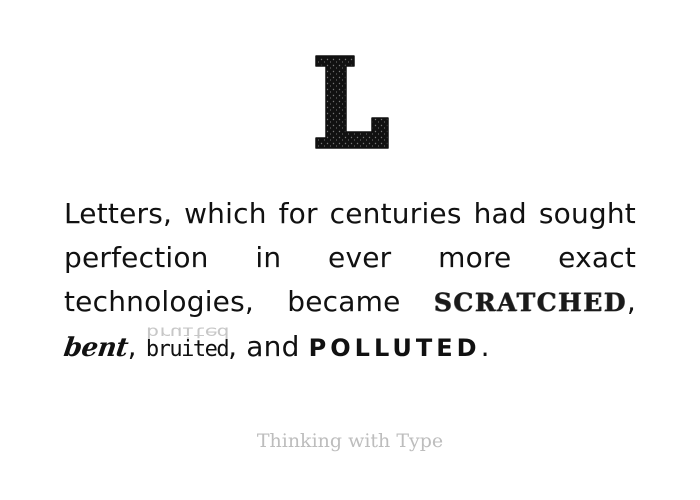  What do you see at coordinates (394, 348) in the screenshot?
I see `word-polluted: POLLUTED` at bounding box center [394, 348].